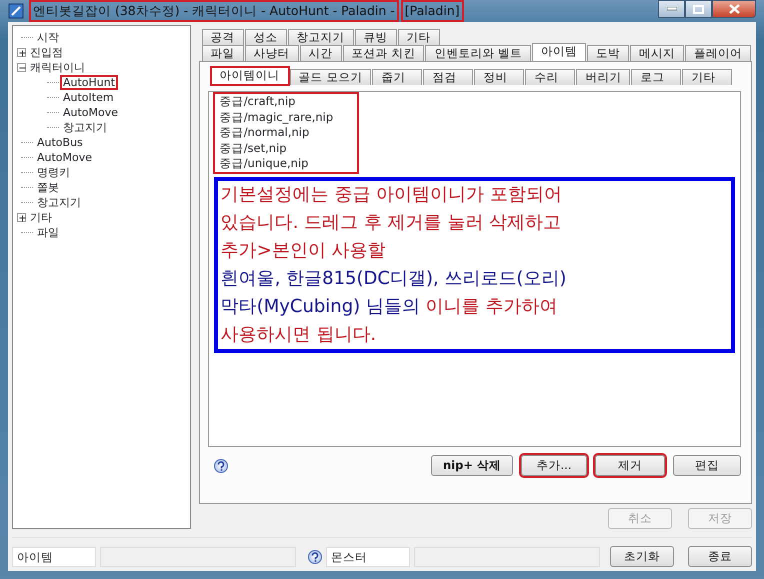  What do you see at coordinates (286, 102) in the screenshot?
I see `list-item: 중급/craft,nip` at bounding box center [286, 102].